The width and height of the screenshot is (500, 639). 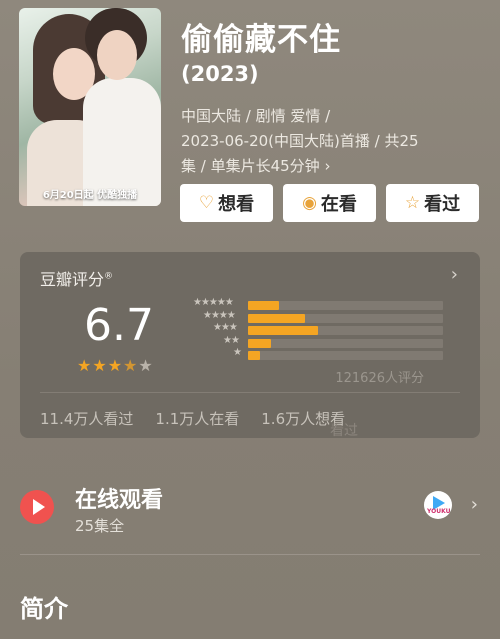 What do you see at coordinates (119, 325) in the screenshot?
I see `rating-score: 6.7` at bounding box center [119, 325].